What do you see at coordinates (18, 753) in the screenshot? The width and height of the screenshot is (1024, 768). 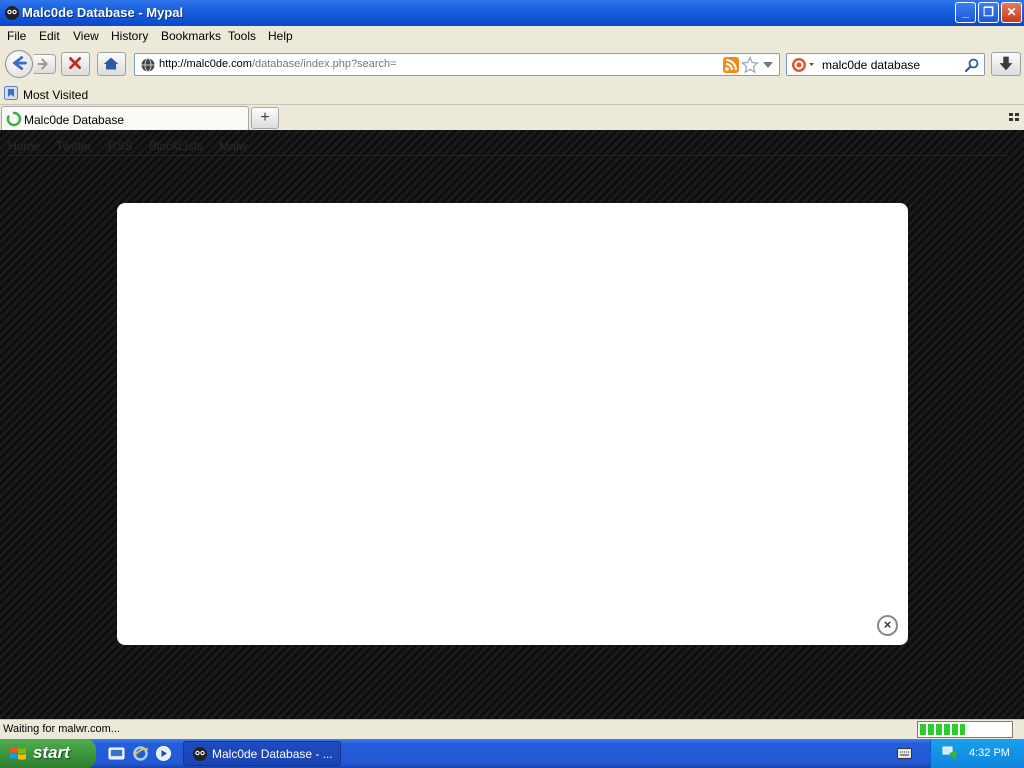 I see `windows-logo-icon` at bounding box center [18, 753].